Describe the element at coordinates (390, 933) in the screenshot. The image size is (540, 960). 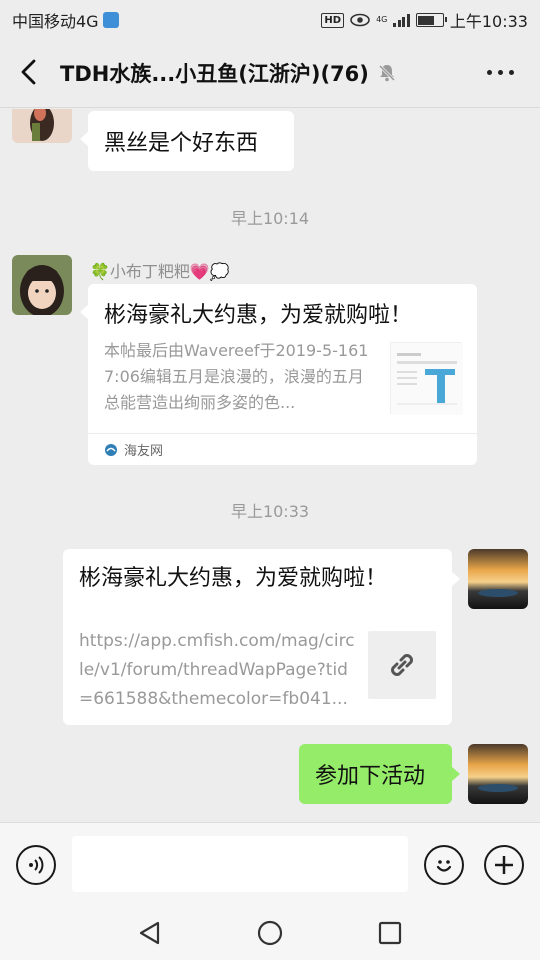
I see `nav-recents-icon` at that location.